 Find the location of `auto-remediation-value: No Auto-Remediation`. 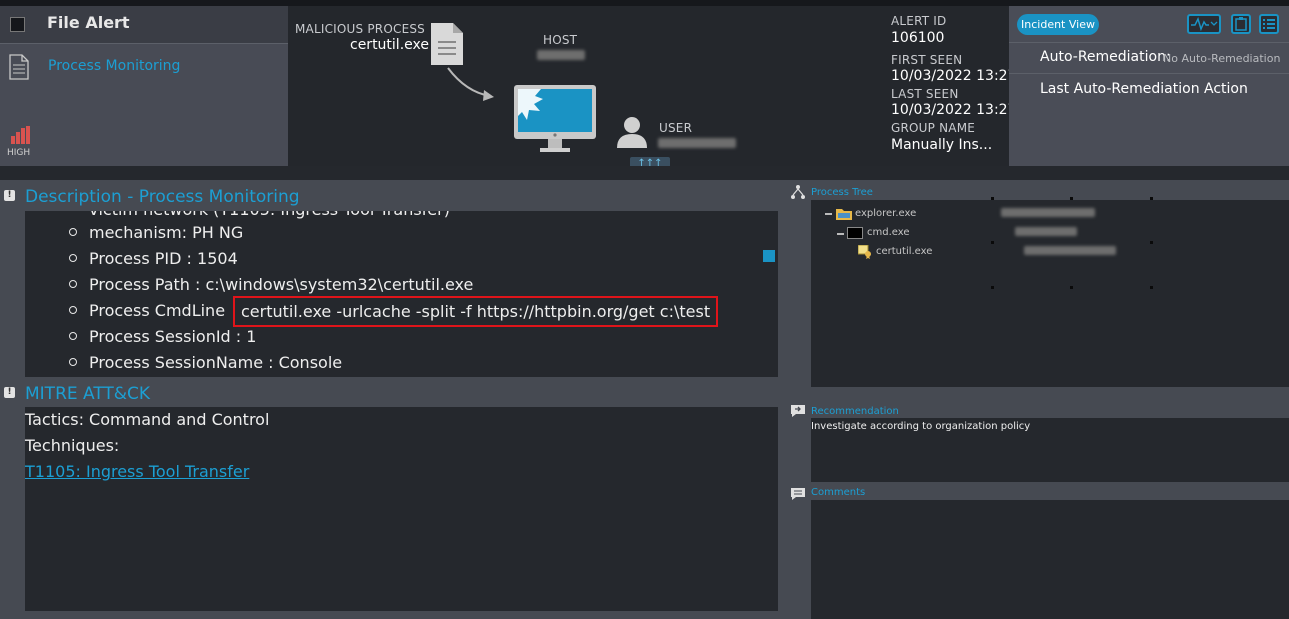

auto-remediation-value: No Auto-Remediation is located at coordinates (1222, 58).